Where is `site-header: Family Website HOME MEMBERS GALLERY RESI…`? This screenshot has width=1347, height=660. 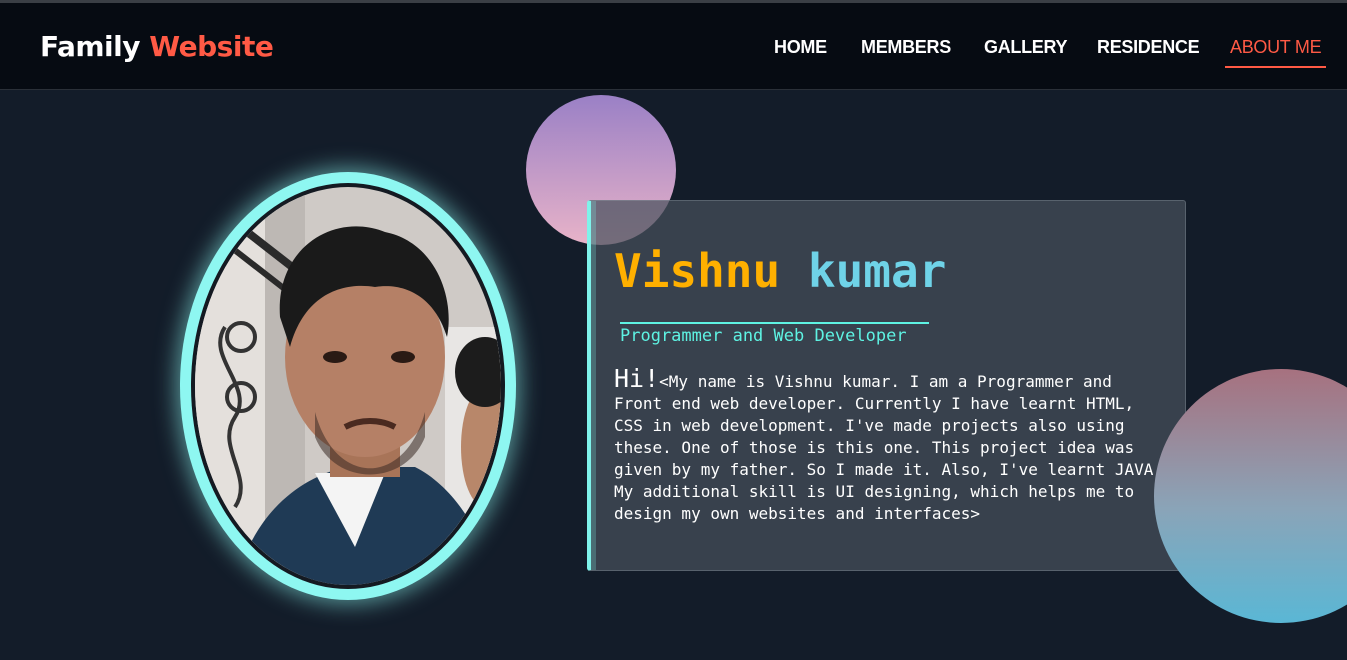
site-header: Family Website HOME MEMBERS GALLERY RESI… is located at coordinates (673, 46).